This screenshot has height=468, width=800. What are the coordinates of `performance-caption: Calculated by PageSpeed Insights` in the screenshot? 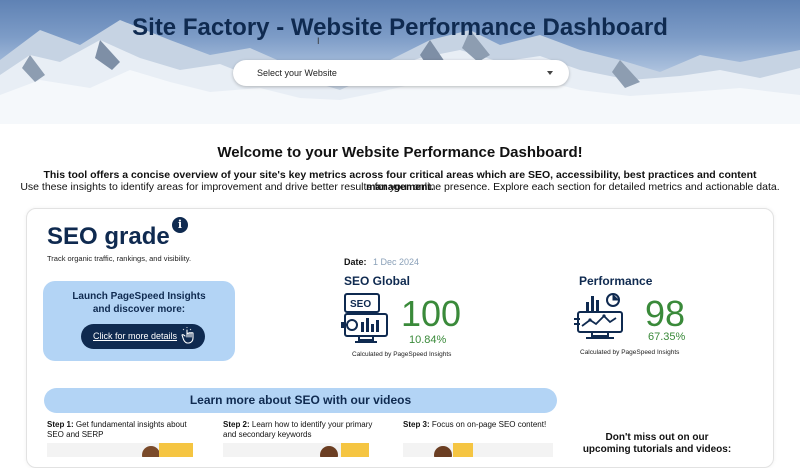 It's located at (630, 352).